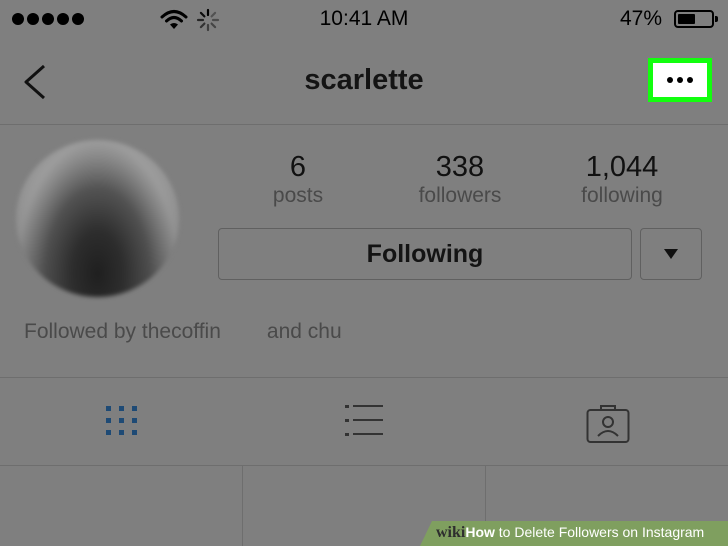 The width and height of the screenshot is (728, 546). What do you see at coordinates (696, 19) in the screenshot?
I see `battery-icon` at bounding box center [696, 19].